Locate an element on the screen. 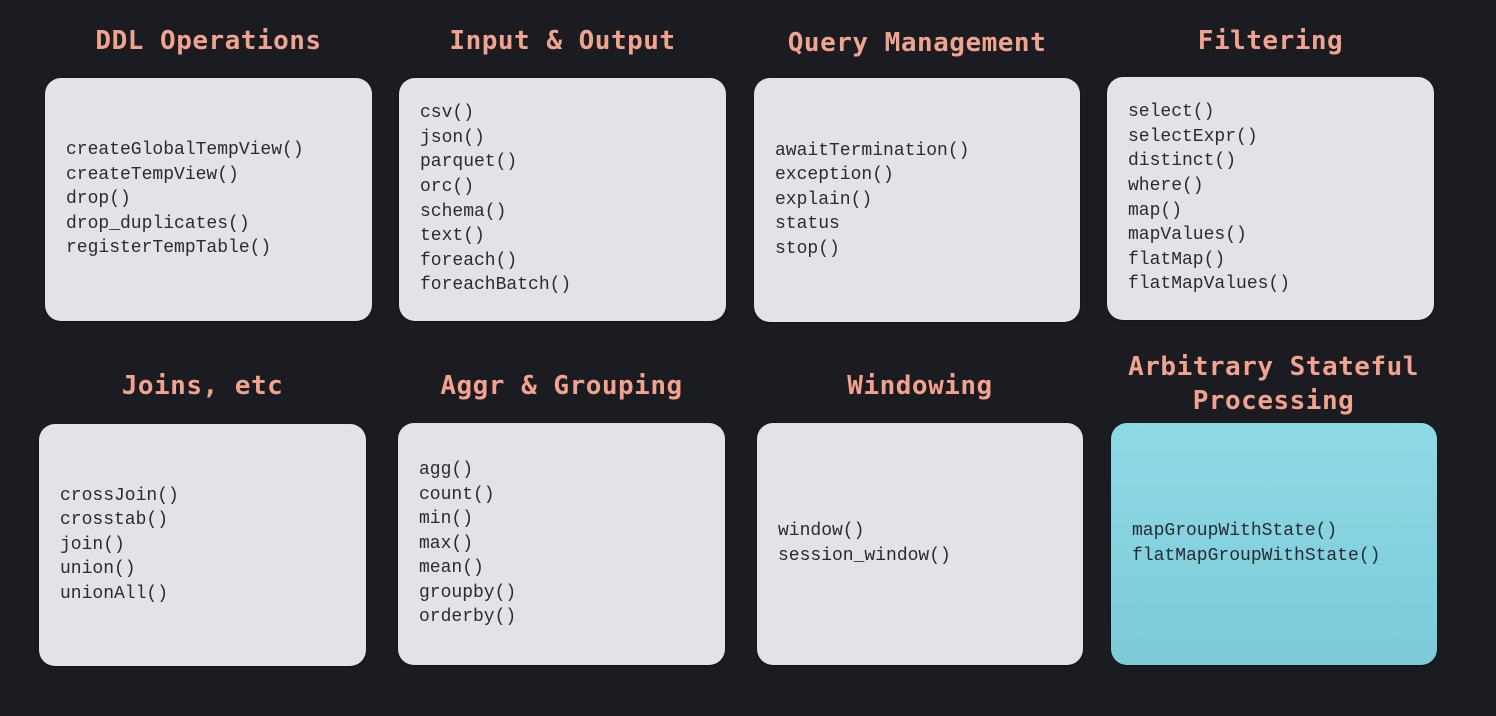  function-item: drop_duplicates() is located at coordinates (158, 223).